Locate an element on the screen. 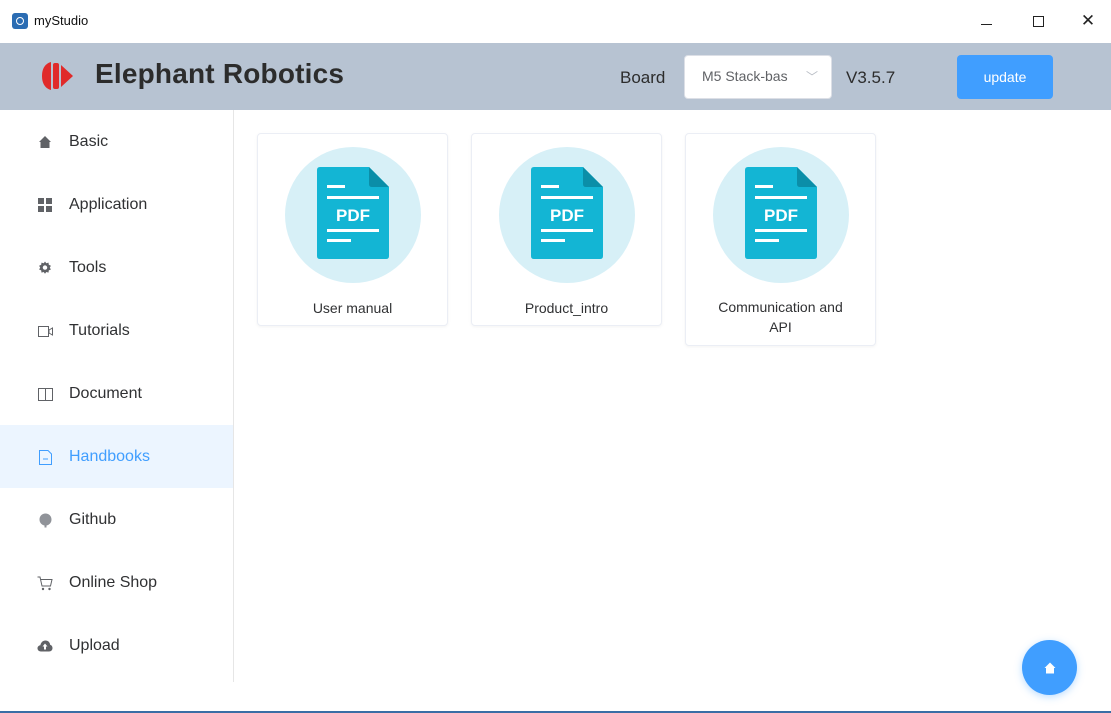 Image resolution: width=1111 pixels, height=713 pixels. handbook-card-product-intro: PDF Product_intro is located at coordinates (566, 229).